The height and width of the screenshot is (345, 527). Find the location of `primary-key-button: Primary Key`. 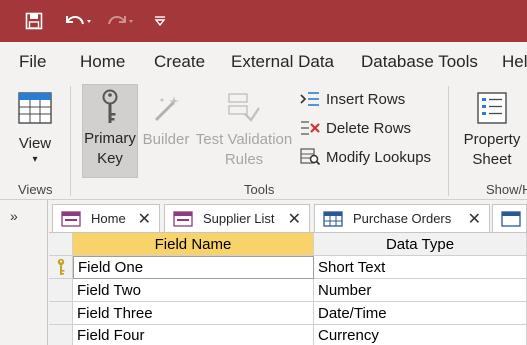

primary-key-button: Primary Key is located at coordinates (110, 131).